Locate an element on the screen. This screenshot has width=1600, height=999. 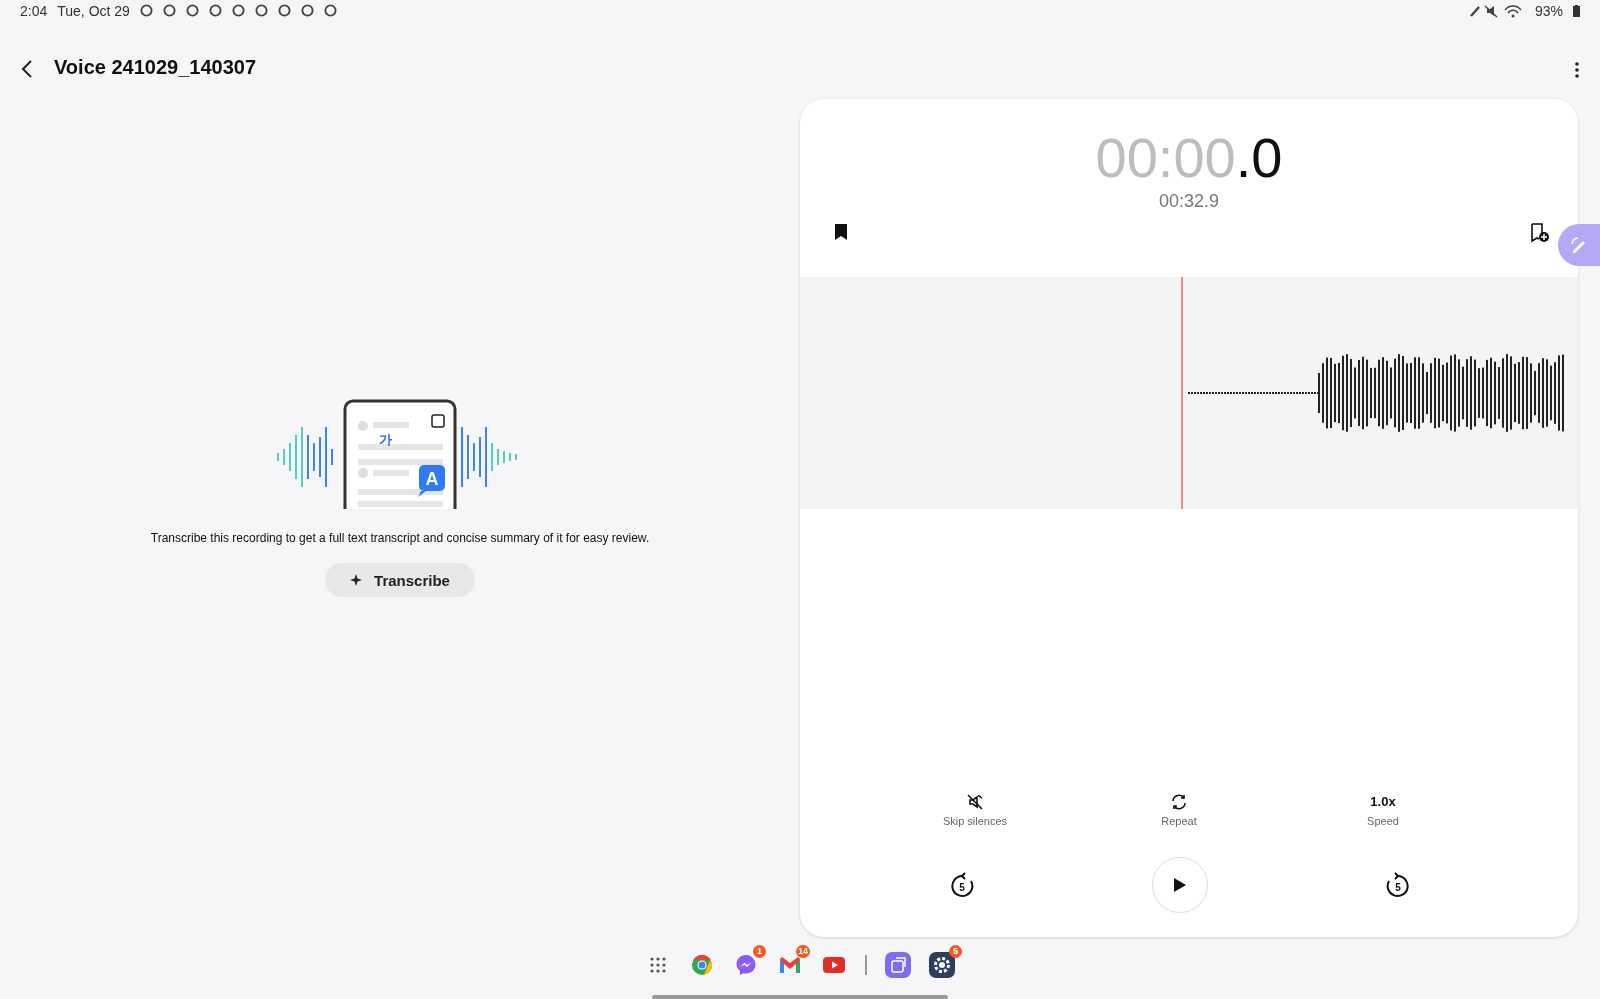
mail-icon is located at coordinates (790, 965).